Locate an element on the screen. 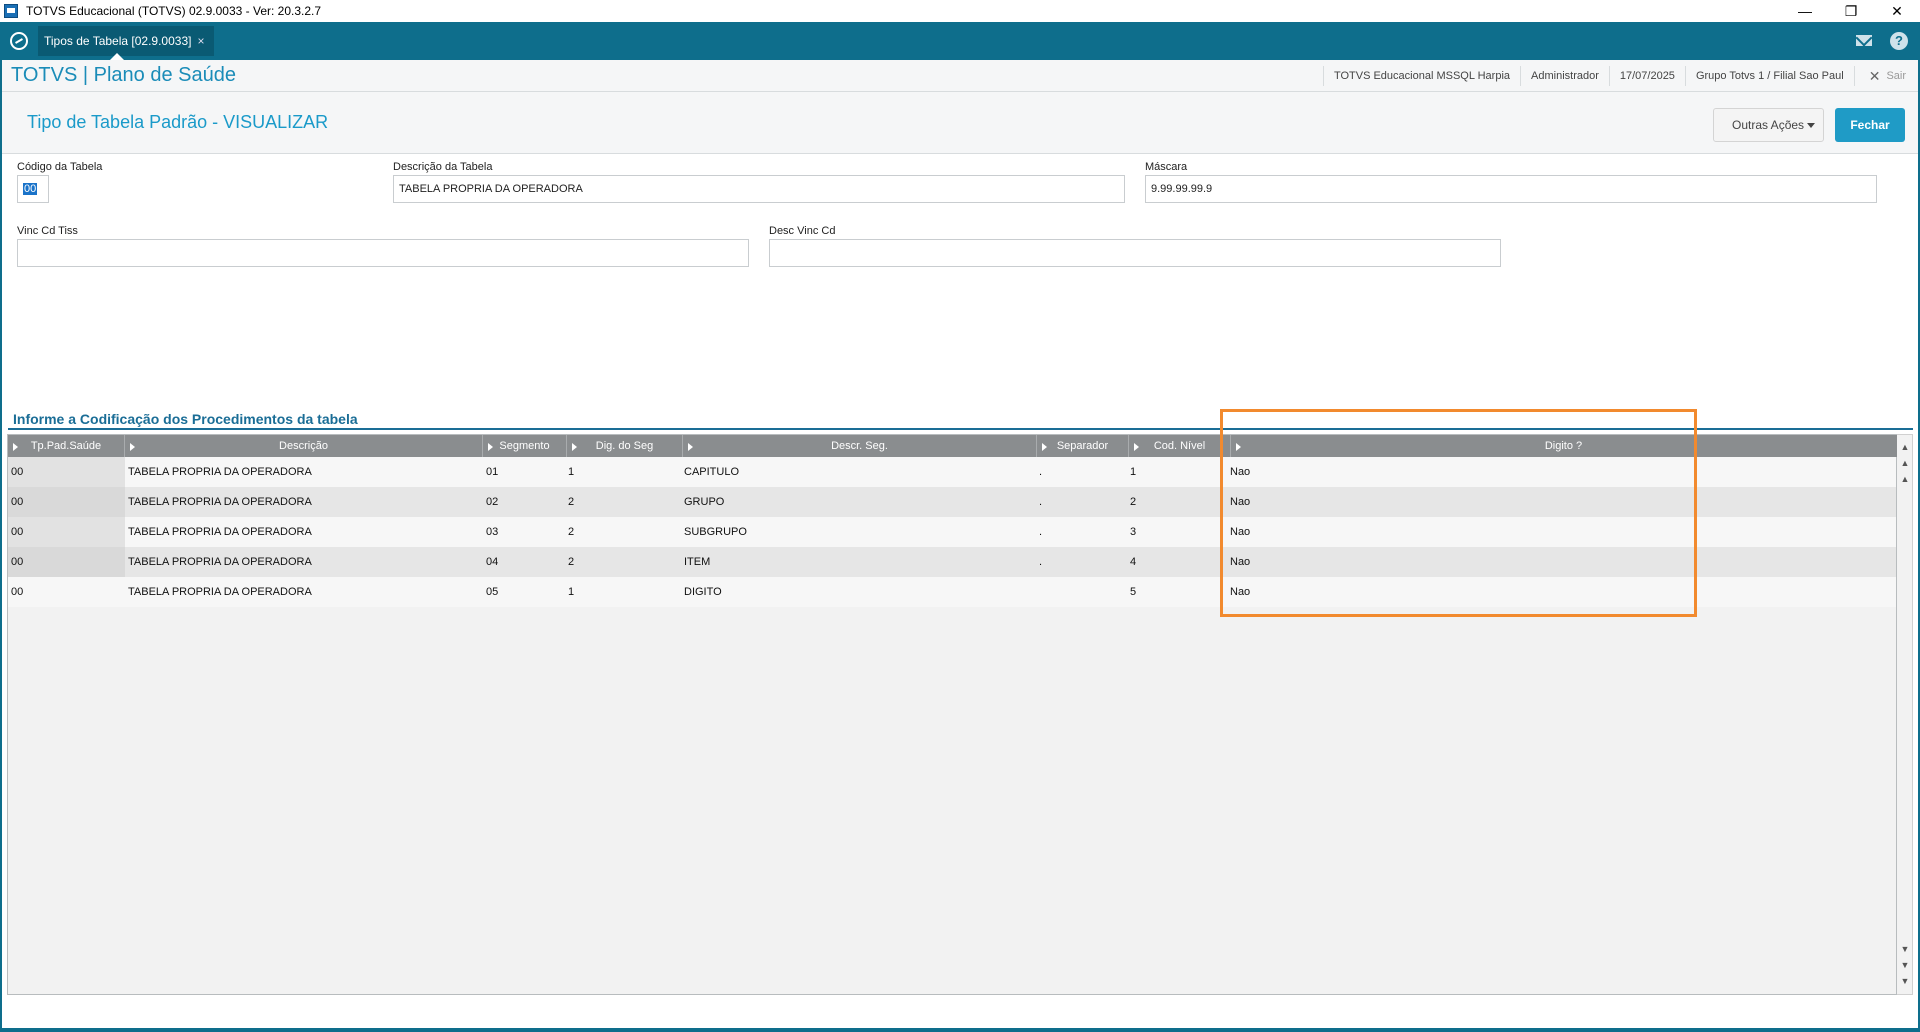 The height and width of the screenshot is (1032, 1920). close-button: Fechar is located at coordinates (1870, 125).